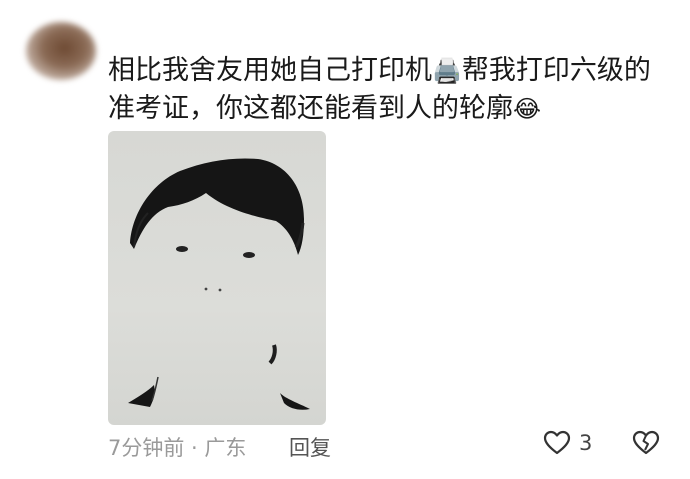 The image size is (690, 479). What do you see at coordinates (388, 90) in the screenshot?
I see `comment-text: 相比我舍友用她自己打印机🖨️帮我打印六级的准考证，你这都还能看到人的轮廓😂` at bounding box center [388, 90].